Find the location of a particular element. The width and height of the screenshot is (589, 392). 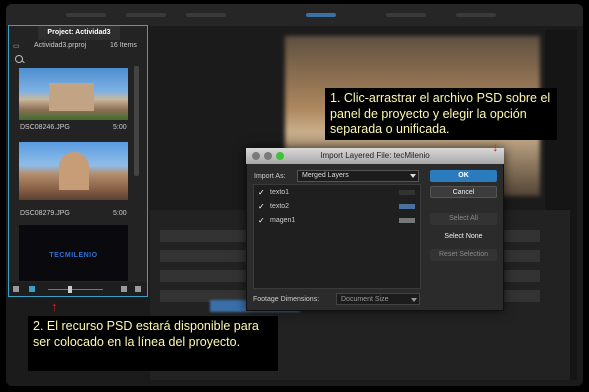

import-as-label: Import As: is located at coordinates (270, 176).